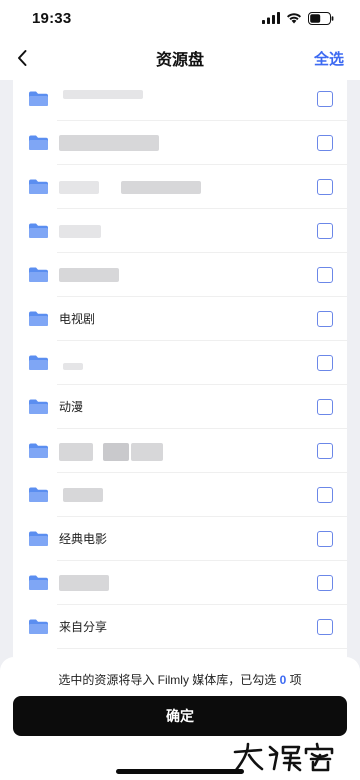 The width and height of the screenshot is (360, 780). I want to click on home-indicator, so click(180, 771).